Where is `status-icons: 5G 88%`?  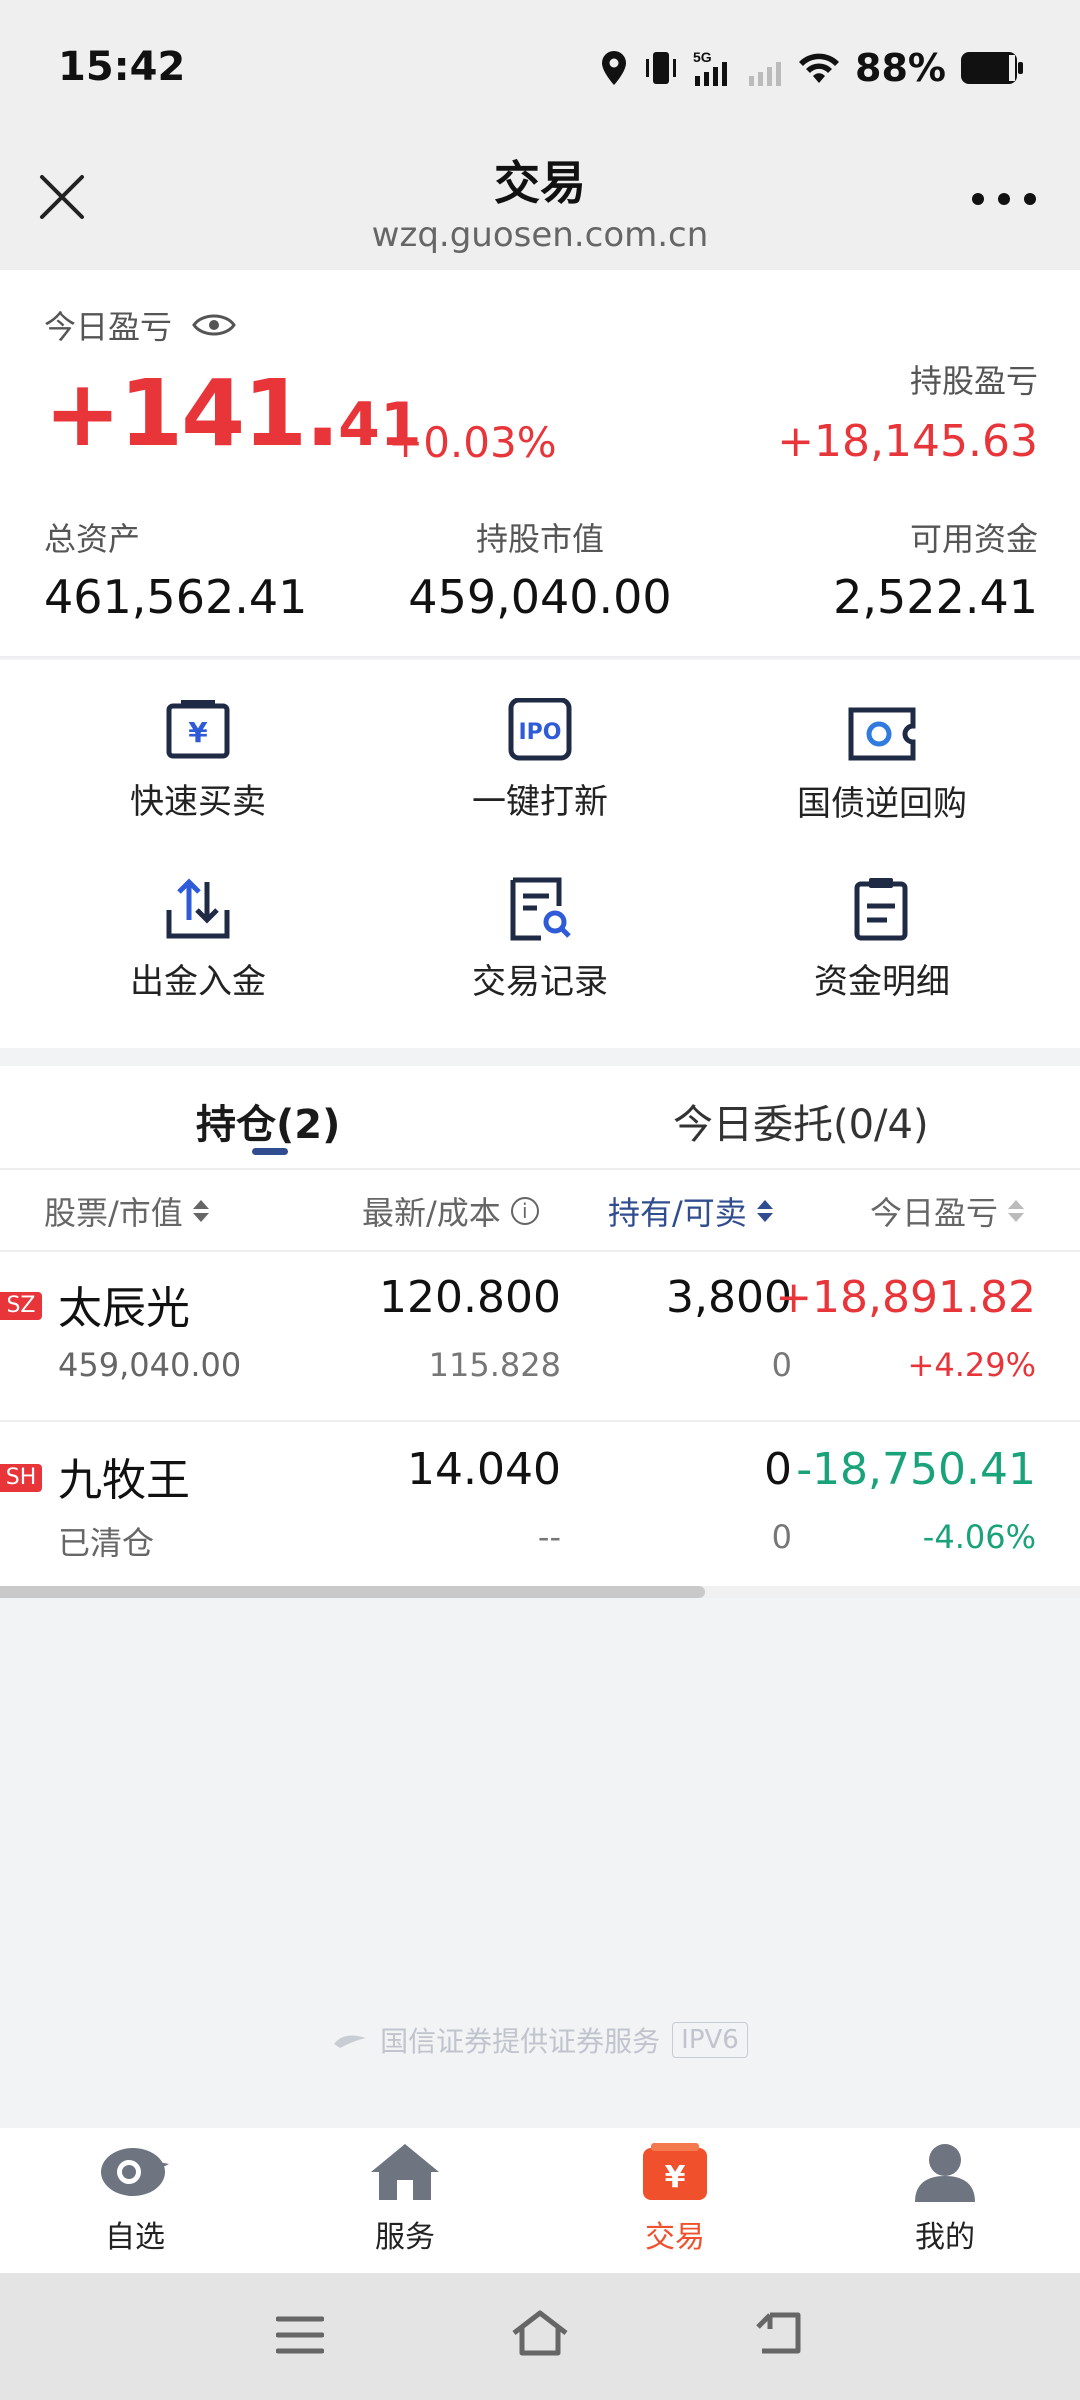
status-icons: 5G 88% is located at coordinates (811, 68).